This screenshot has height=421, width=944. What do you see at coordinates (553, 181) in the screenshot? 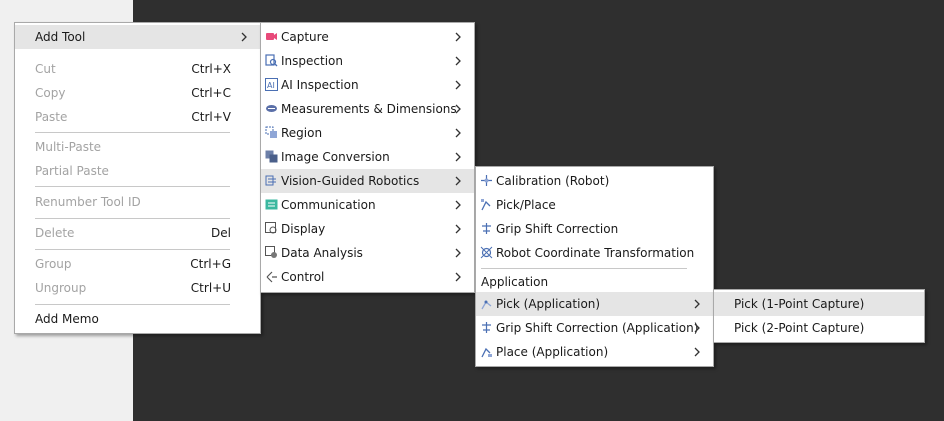
I see `menu-item-label: Calibration (Robot)` at bounding box center [553, 181].